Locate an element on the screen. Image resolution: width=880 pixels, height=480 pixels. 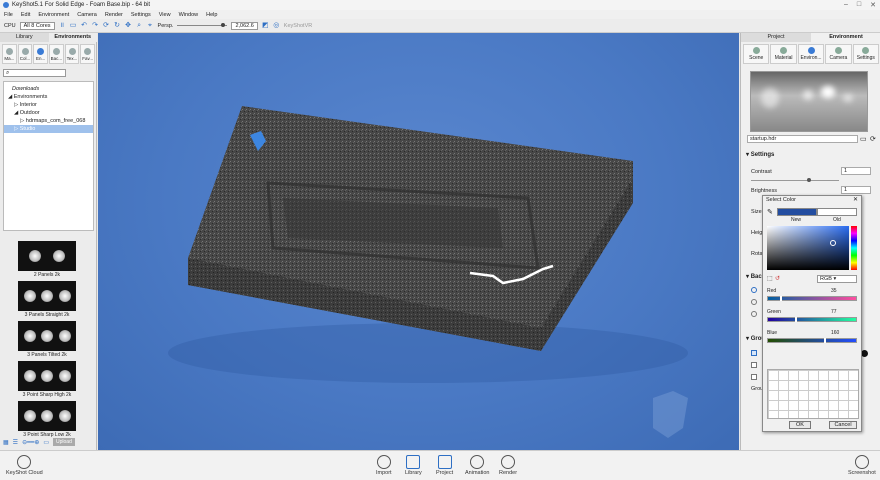
eyedropper-icon: ✎ is located at coordinates (770, 212).